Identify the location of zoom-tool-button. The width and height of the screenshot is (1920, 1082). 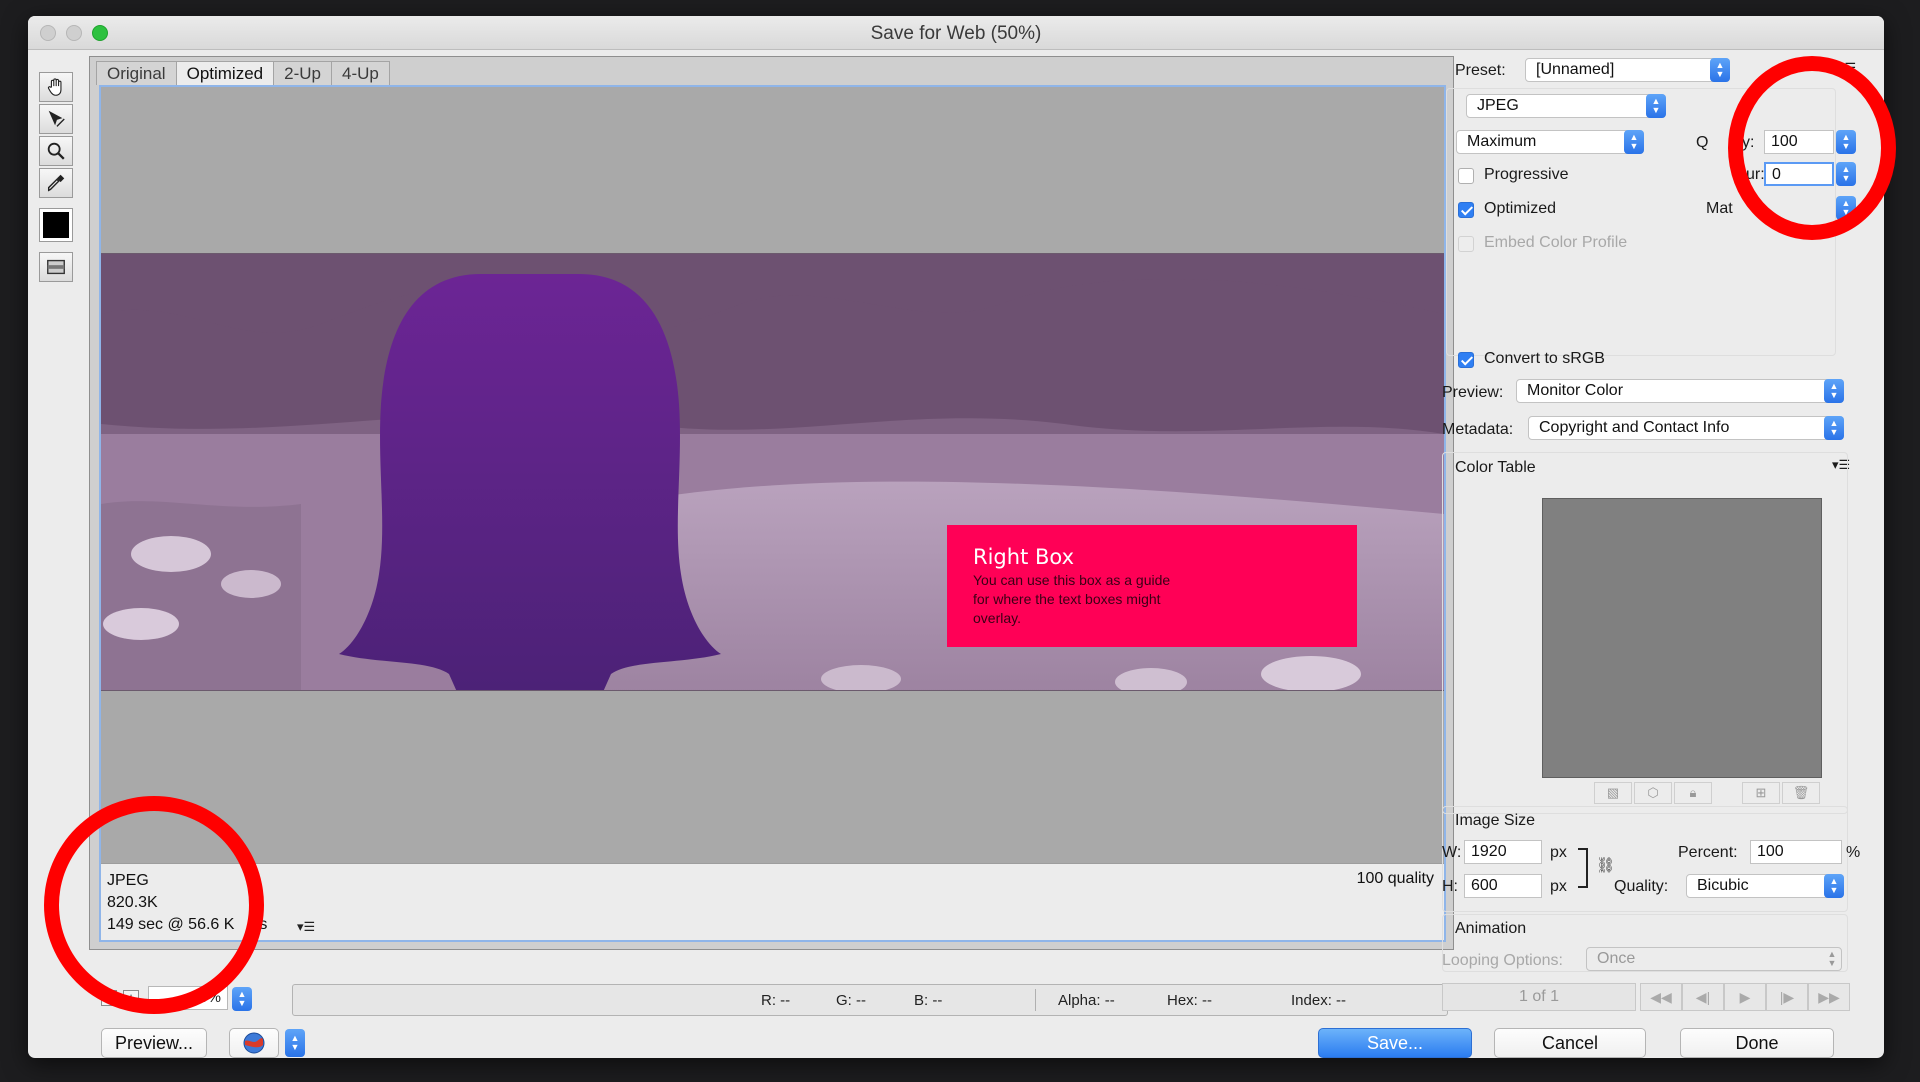
(56, 151).